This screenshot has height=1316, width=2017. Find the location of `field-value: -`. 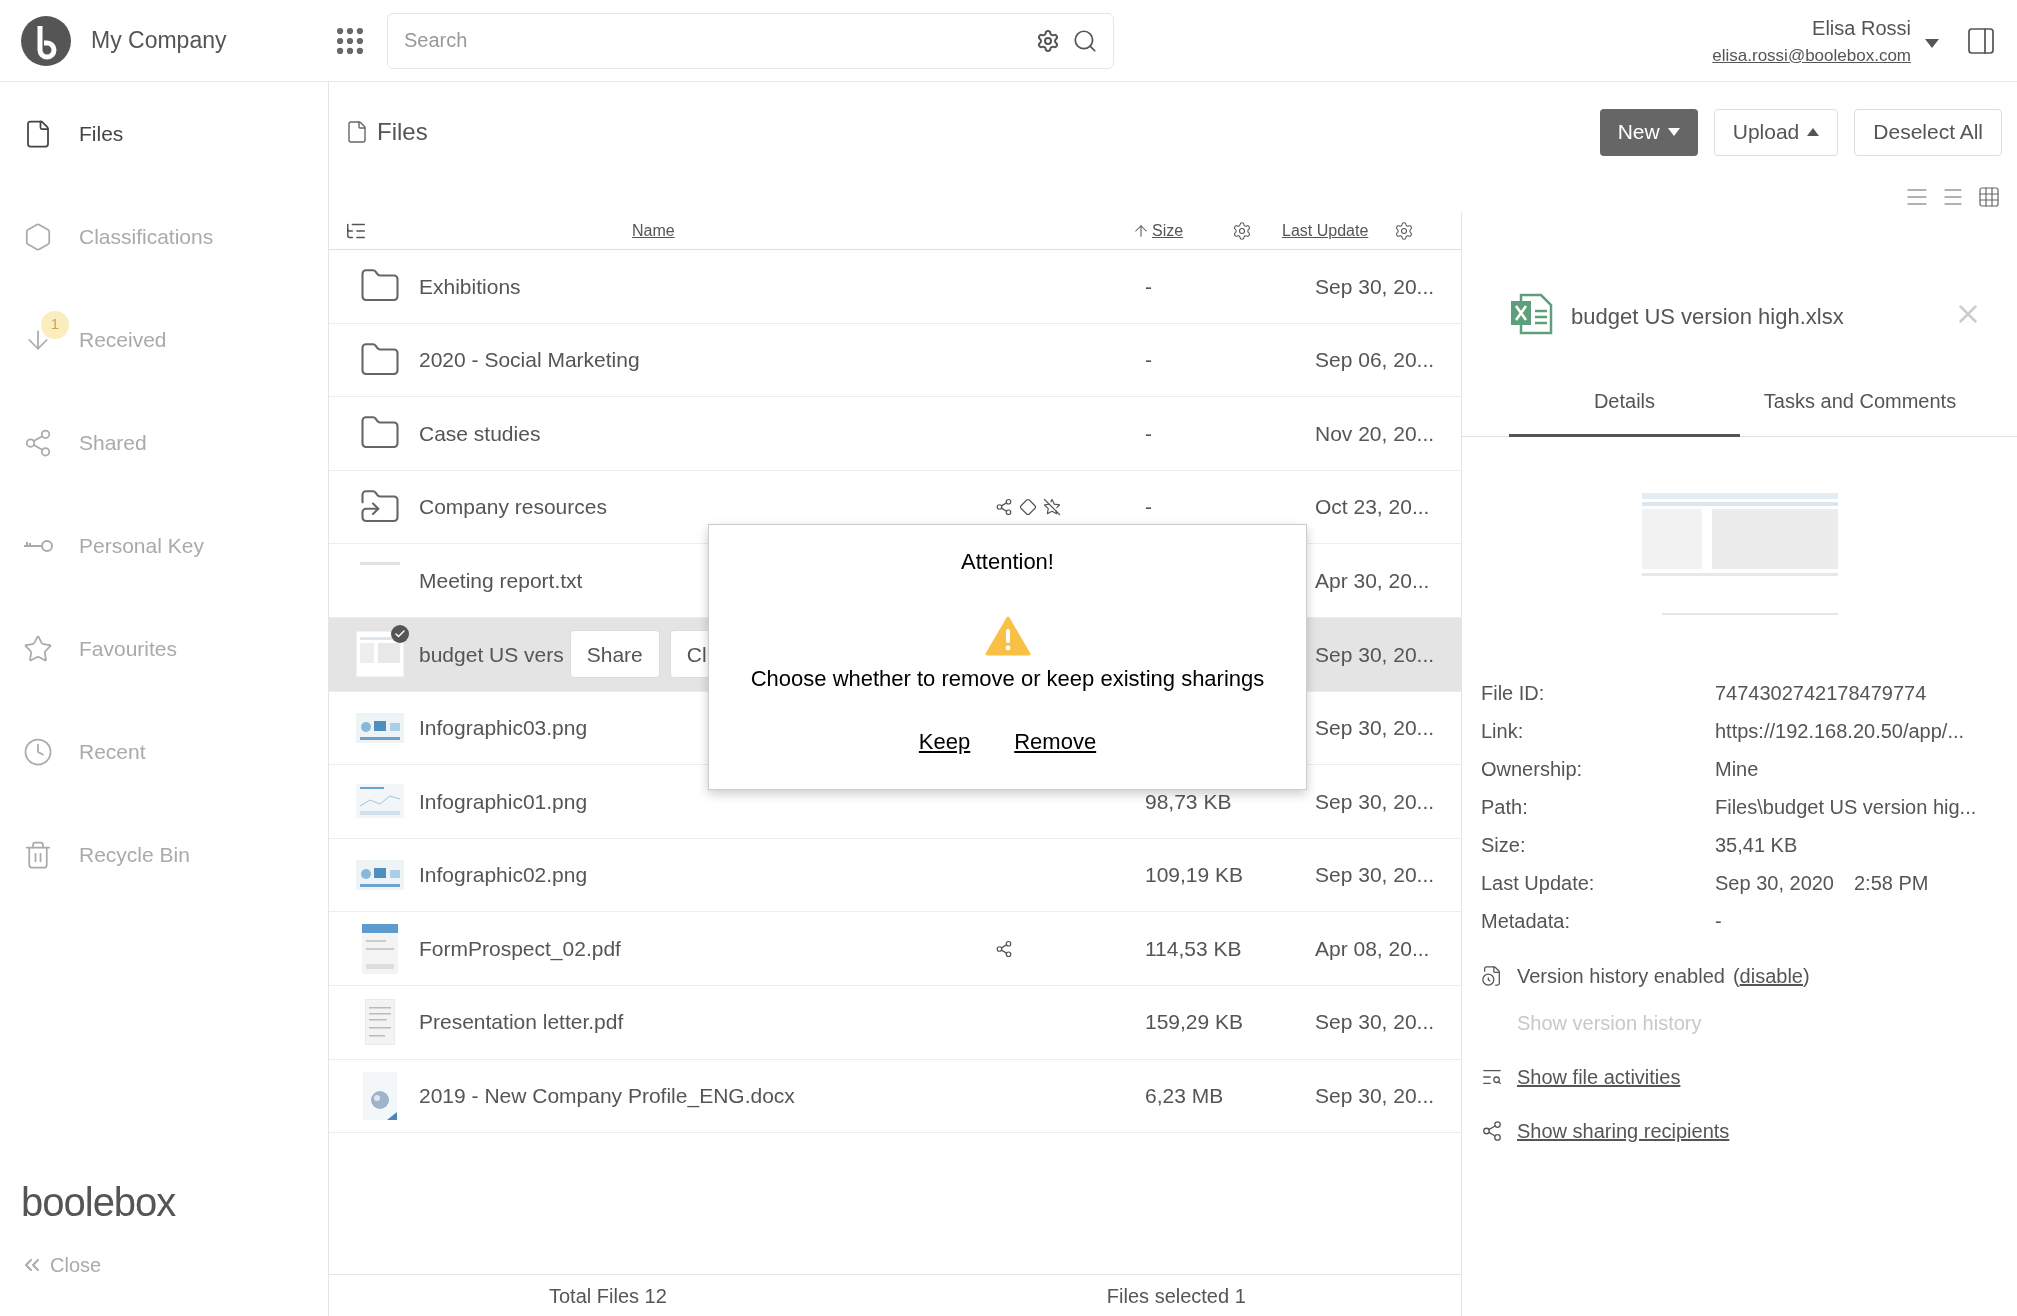

field-value: - is located at coordinates (1718, 921).